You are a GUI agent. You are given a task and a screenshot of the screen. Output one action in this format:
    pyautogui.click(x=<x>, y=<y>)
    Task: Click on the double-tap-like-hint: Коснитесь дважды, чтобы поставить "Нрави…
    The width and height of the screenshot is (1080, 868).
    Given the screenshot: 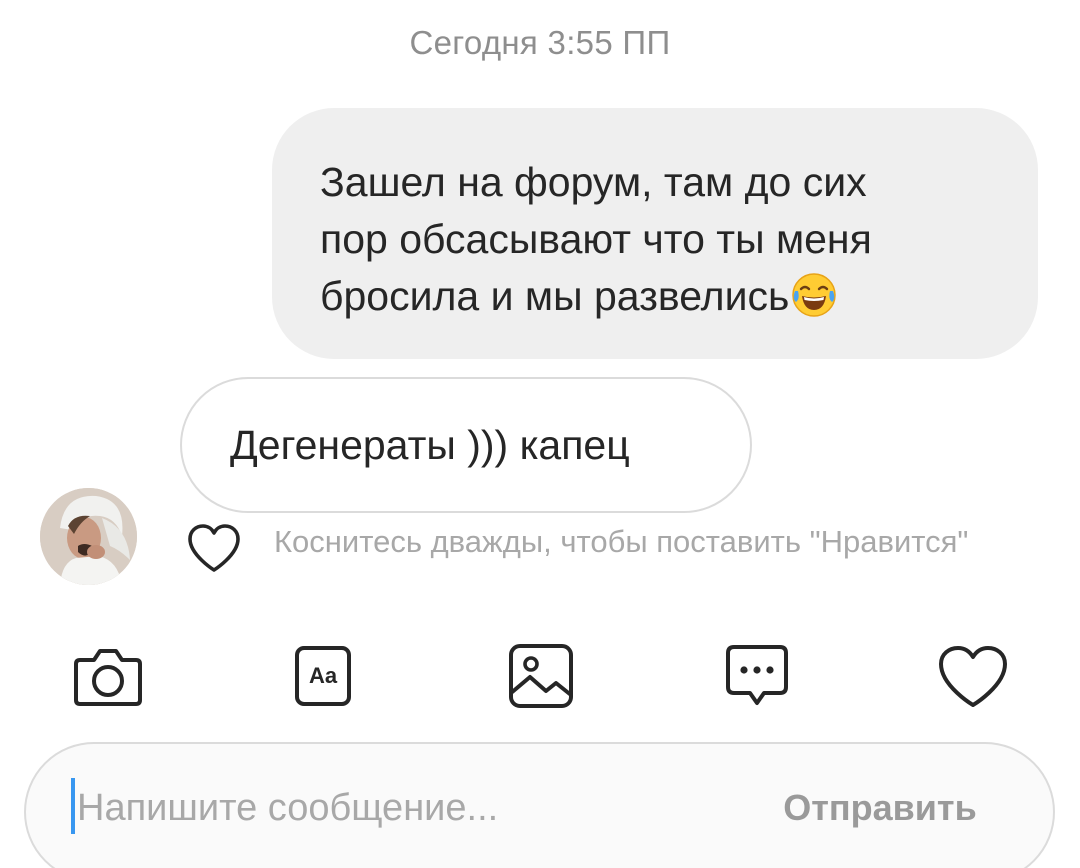 What is the action you would take?
    pyautogui.click(x=621, y=541)
    